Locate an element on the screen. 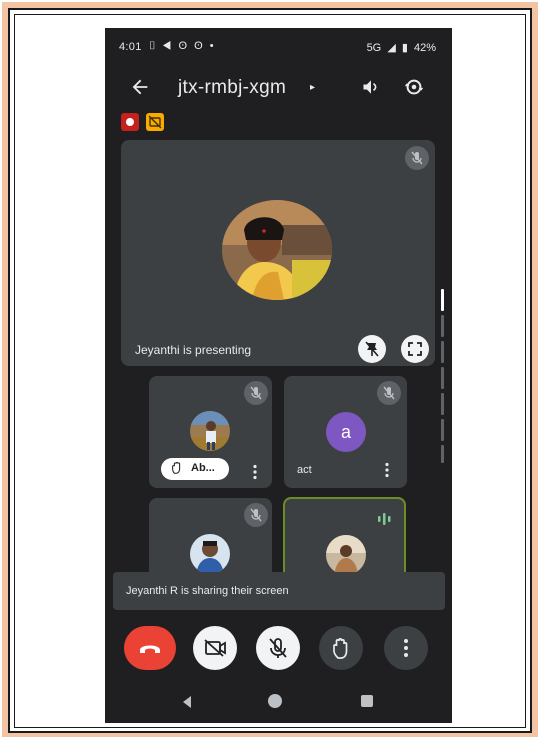 The image size is (542, 741). camera-toggle-button is located at coordinates (215, 648).